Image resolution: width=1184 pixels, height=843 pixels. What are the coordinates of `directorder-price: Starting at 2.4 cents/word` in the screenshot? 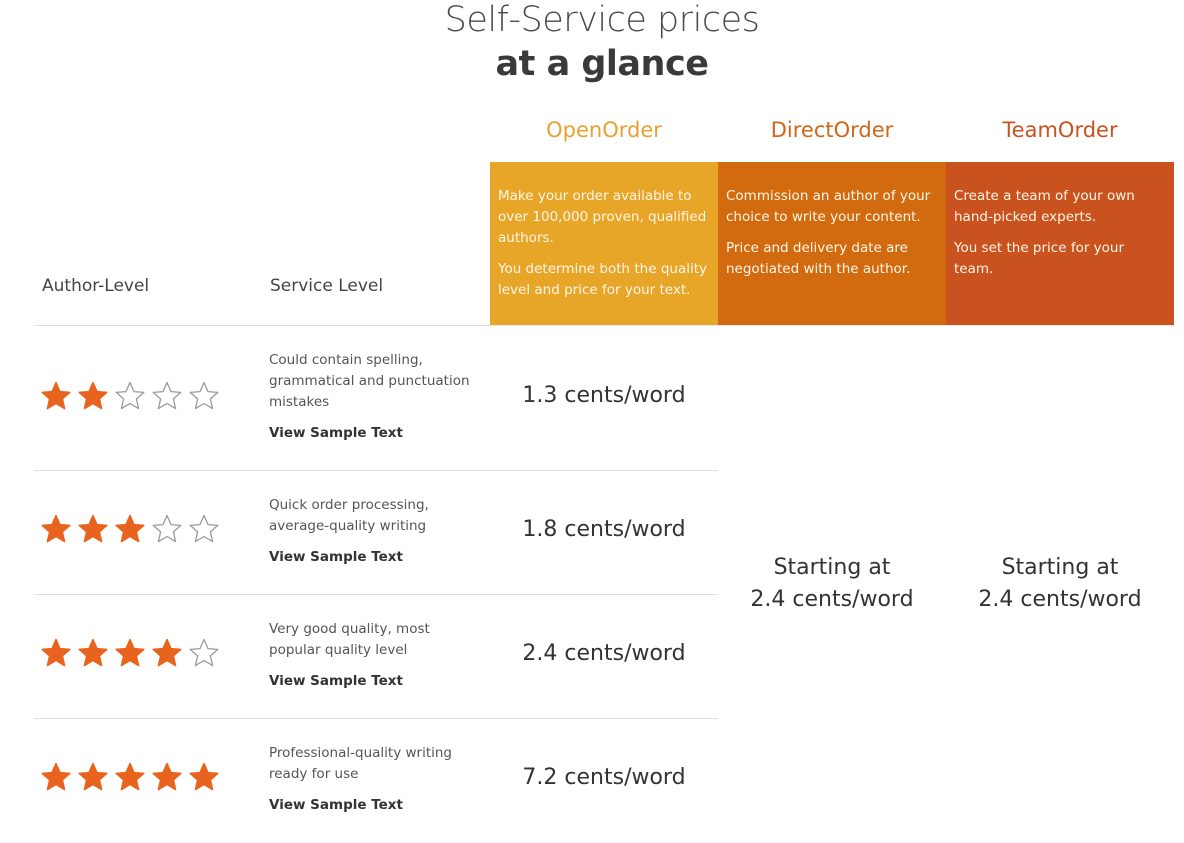 It's located at (832, 584).